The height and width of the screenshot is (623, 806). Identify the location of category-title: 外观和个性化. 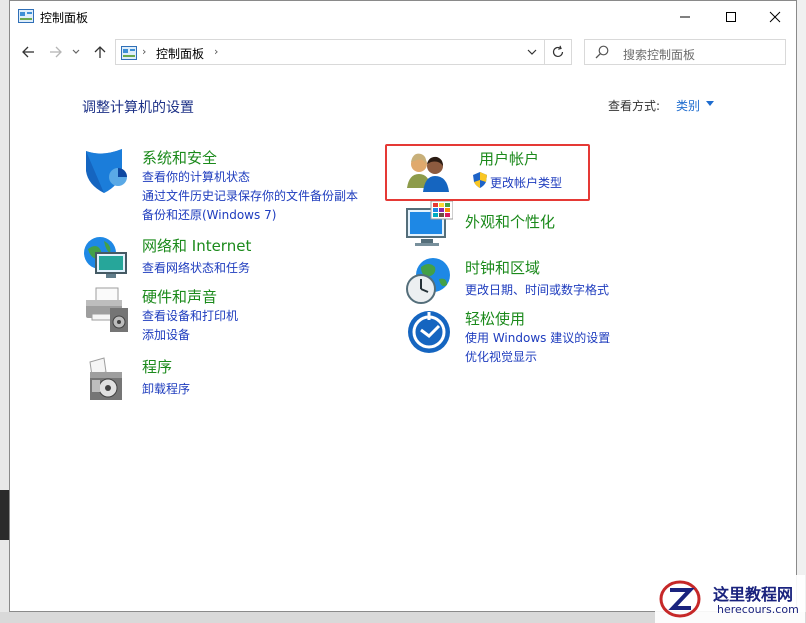
(510, 221).